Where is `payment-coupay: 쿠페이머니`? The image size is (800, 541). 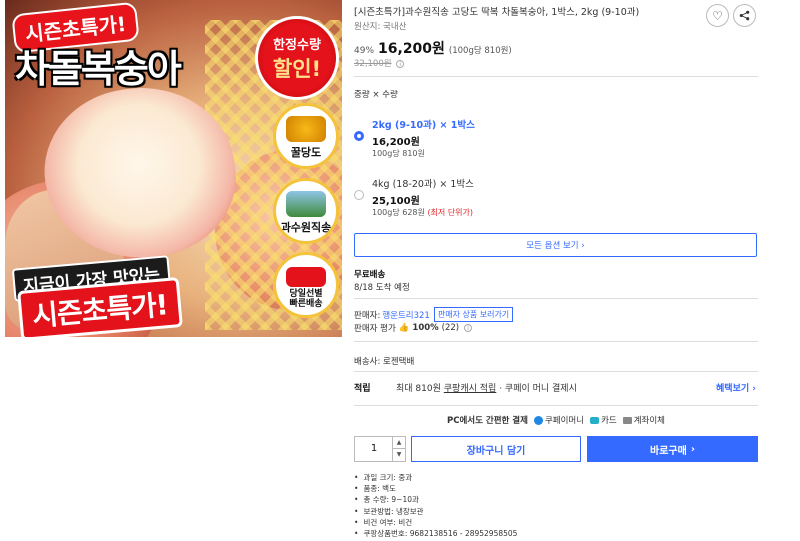 payment-coupay: 쿠페이머니 is located at coordinates (559, 420).